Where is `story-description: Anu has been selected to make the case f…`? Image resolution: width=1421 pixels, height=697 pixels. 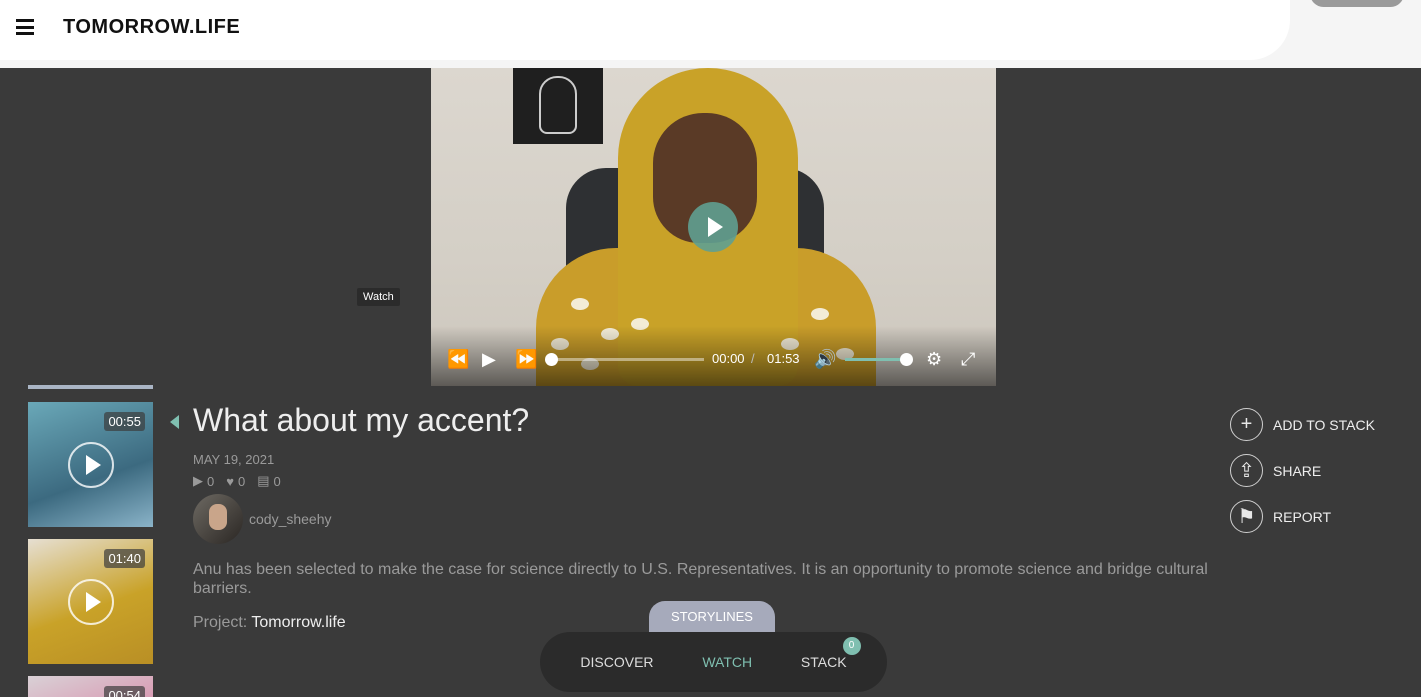
story-description: Anu has been selected to make the case f… is located at coordinates (700, 579).